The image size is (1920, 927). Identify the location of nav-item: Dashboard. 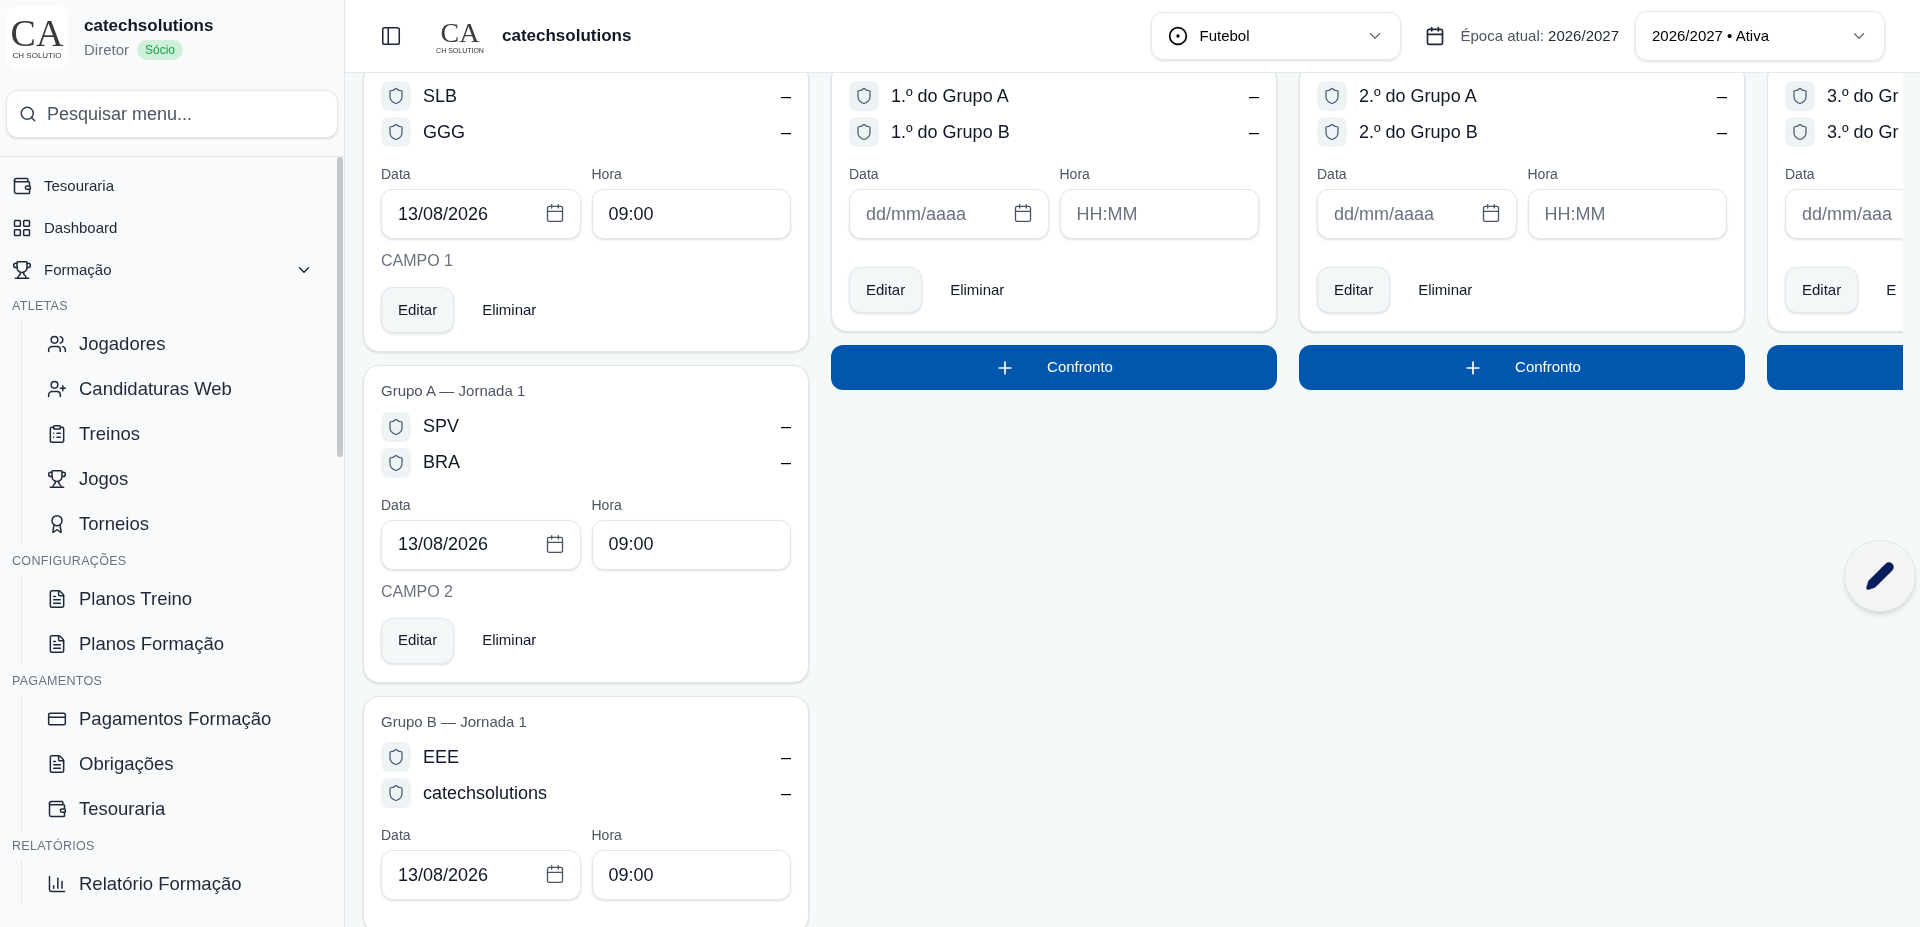
(168, 228).